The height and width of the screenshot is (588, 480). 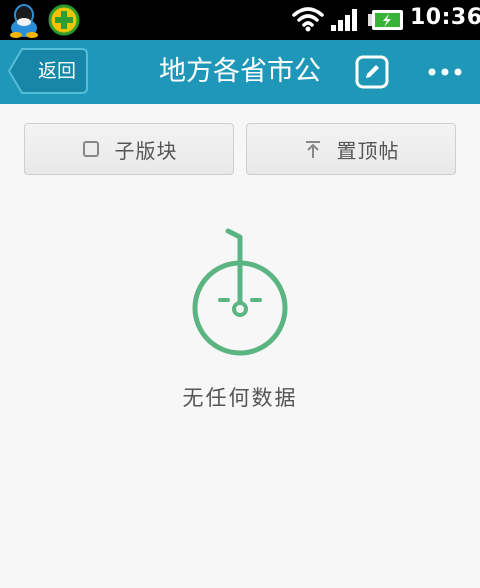 I want to click on unicycle-face-icon, so click(x=240, y=292).